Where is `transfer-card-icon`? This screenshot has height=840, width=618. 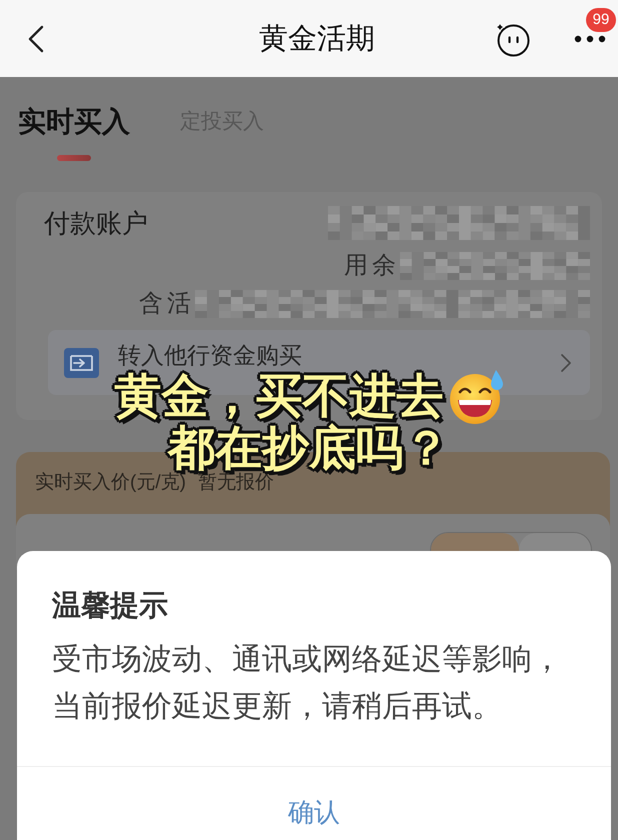
transfer-card-icon is located at coordinates (81, 363).